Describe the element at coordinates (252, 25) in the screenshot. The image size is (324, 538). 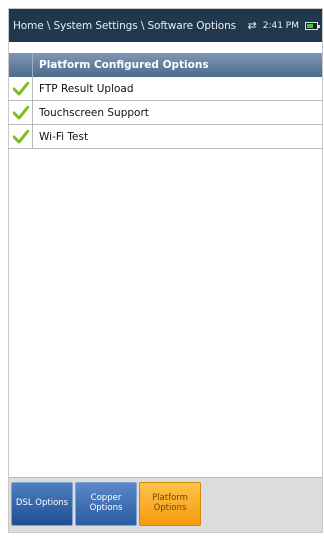
I see `sync-arrows-icon: ⇄` at that location.